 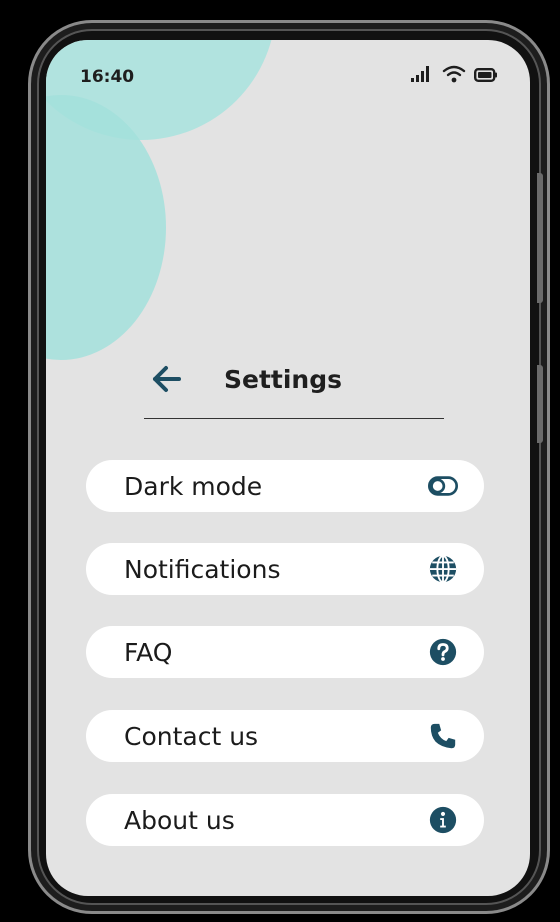 What do you see at coordinates (179, 820) in the screenshot?
I see `menu-item-label: About us` at bounding box center [179, 820].